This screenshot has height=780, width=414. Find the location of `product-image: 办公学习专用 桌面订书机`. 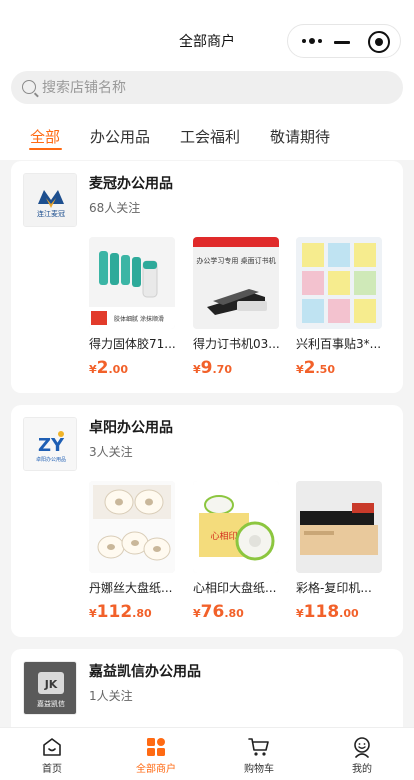

product-image: 办公学习专用 桌面订书机 is located at coordinates (236, 283).